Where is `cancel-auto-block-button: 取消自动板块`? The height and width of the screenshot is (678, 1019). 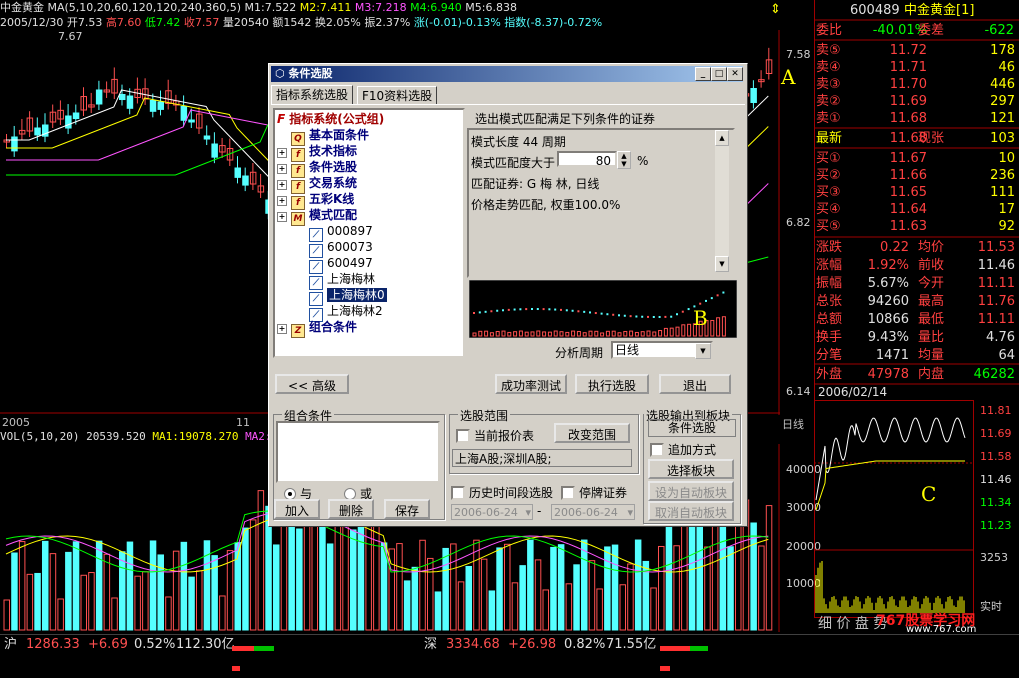 cancel-auto-block-button: 取消自动板块 is located at coordinates (691, 511).